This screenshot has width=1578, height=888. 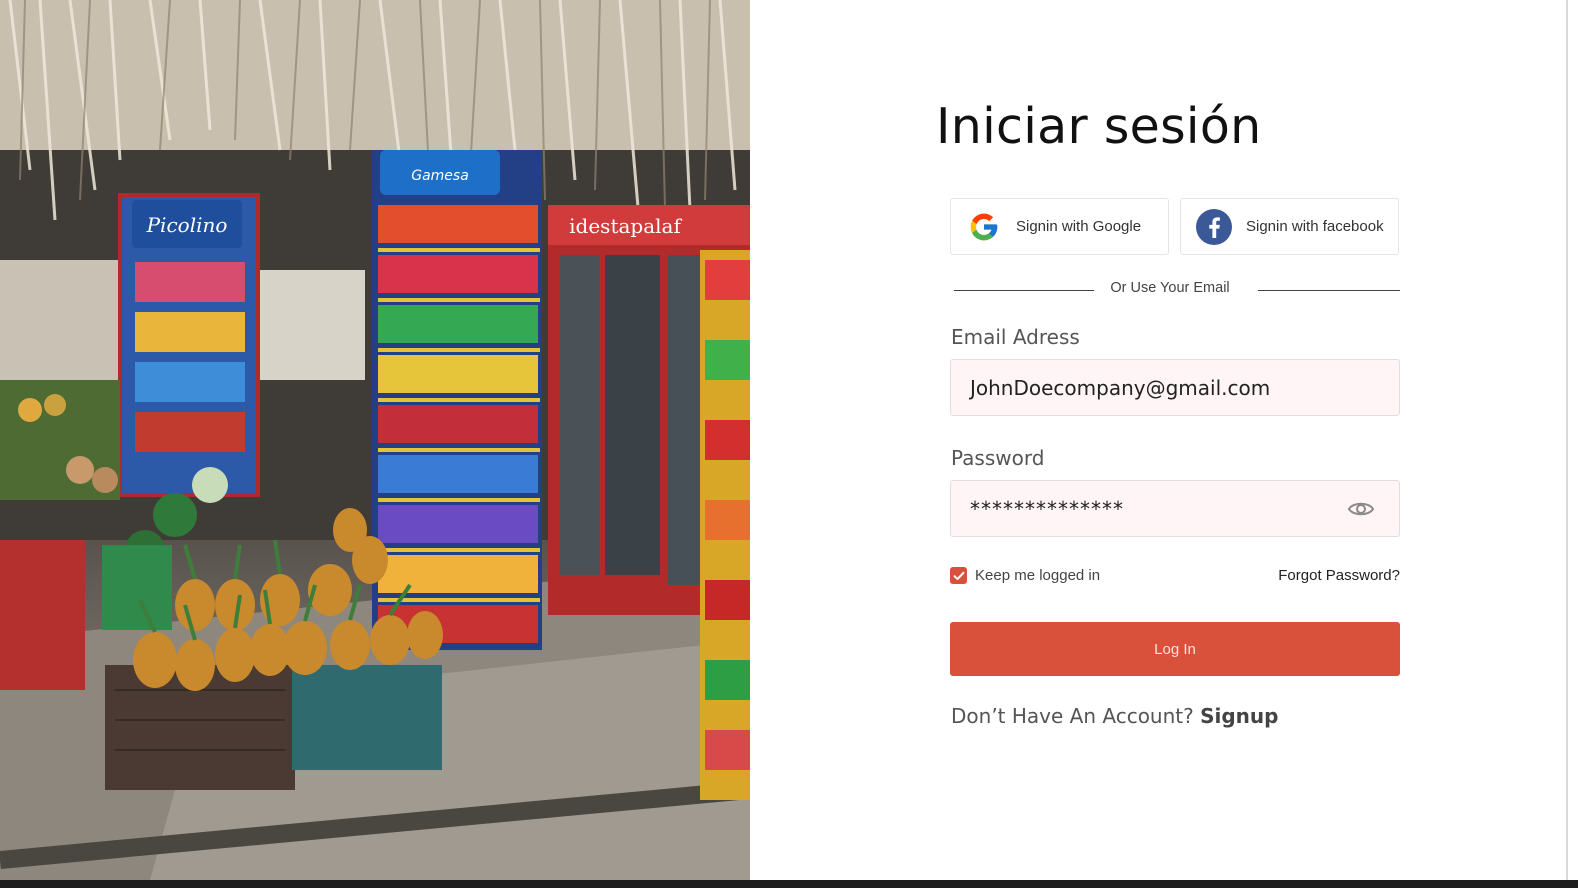 What do you see at coordinates (187, 225) in the screenshot?
I see `picolino-sign: Picolino` at bounding box center [187, 225].